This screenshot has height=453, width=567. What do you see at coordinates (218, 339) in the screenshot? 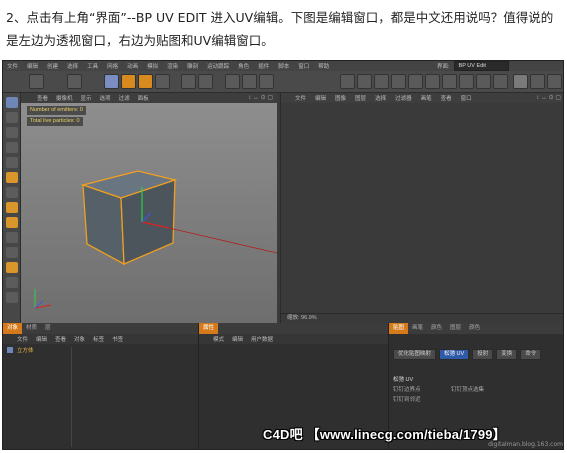
I see `attributes-menu-mode: 模式` at bounding box center [218, 339].